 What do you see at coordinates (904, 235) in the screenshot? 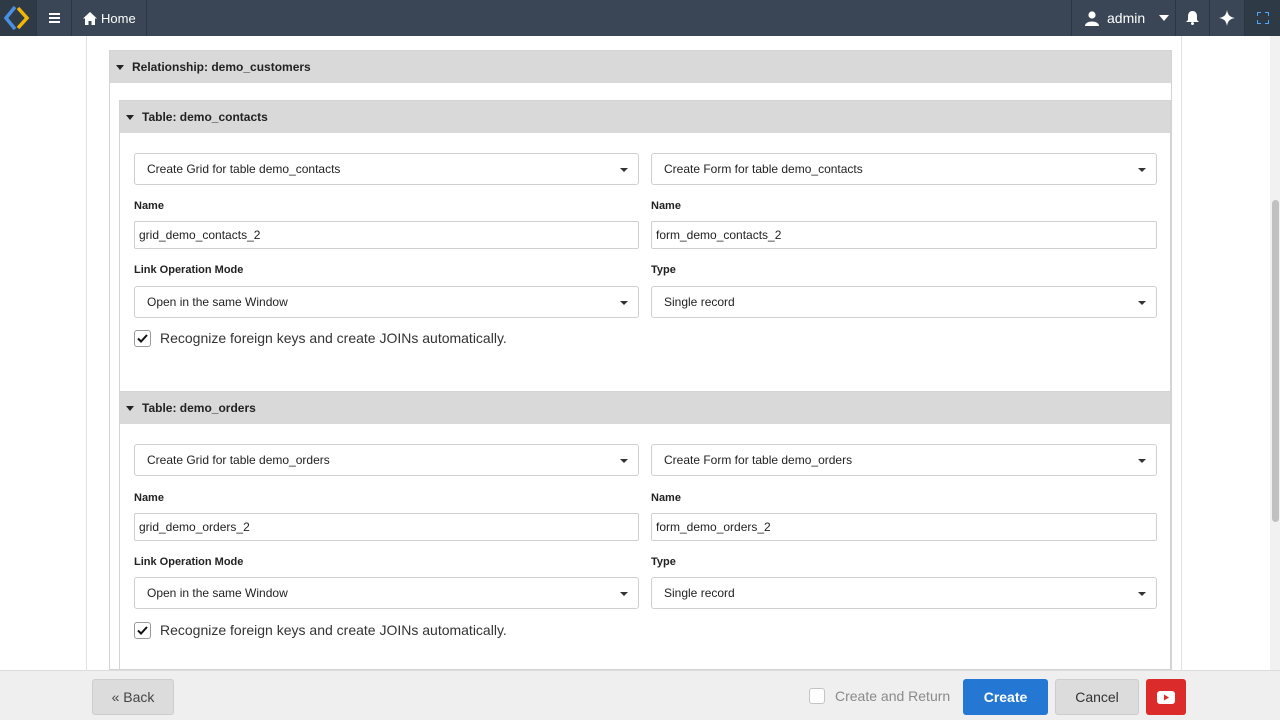
I see `form-name-input-contacts` at bounding box center [904, 235].